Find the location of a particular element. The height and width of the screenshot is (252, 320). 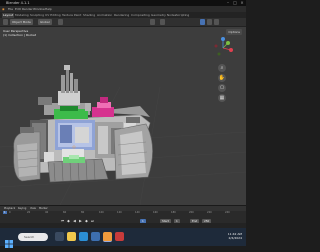

ruler-tick: 200 is located at coordinates (191, 212).